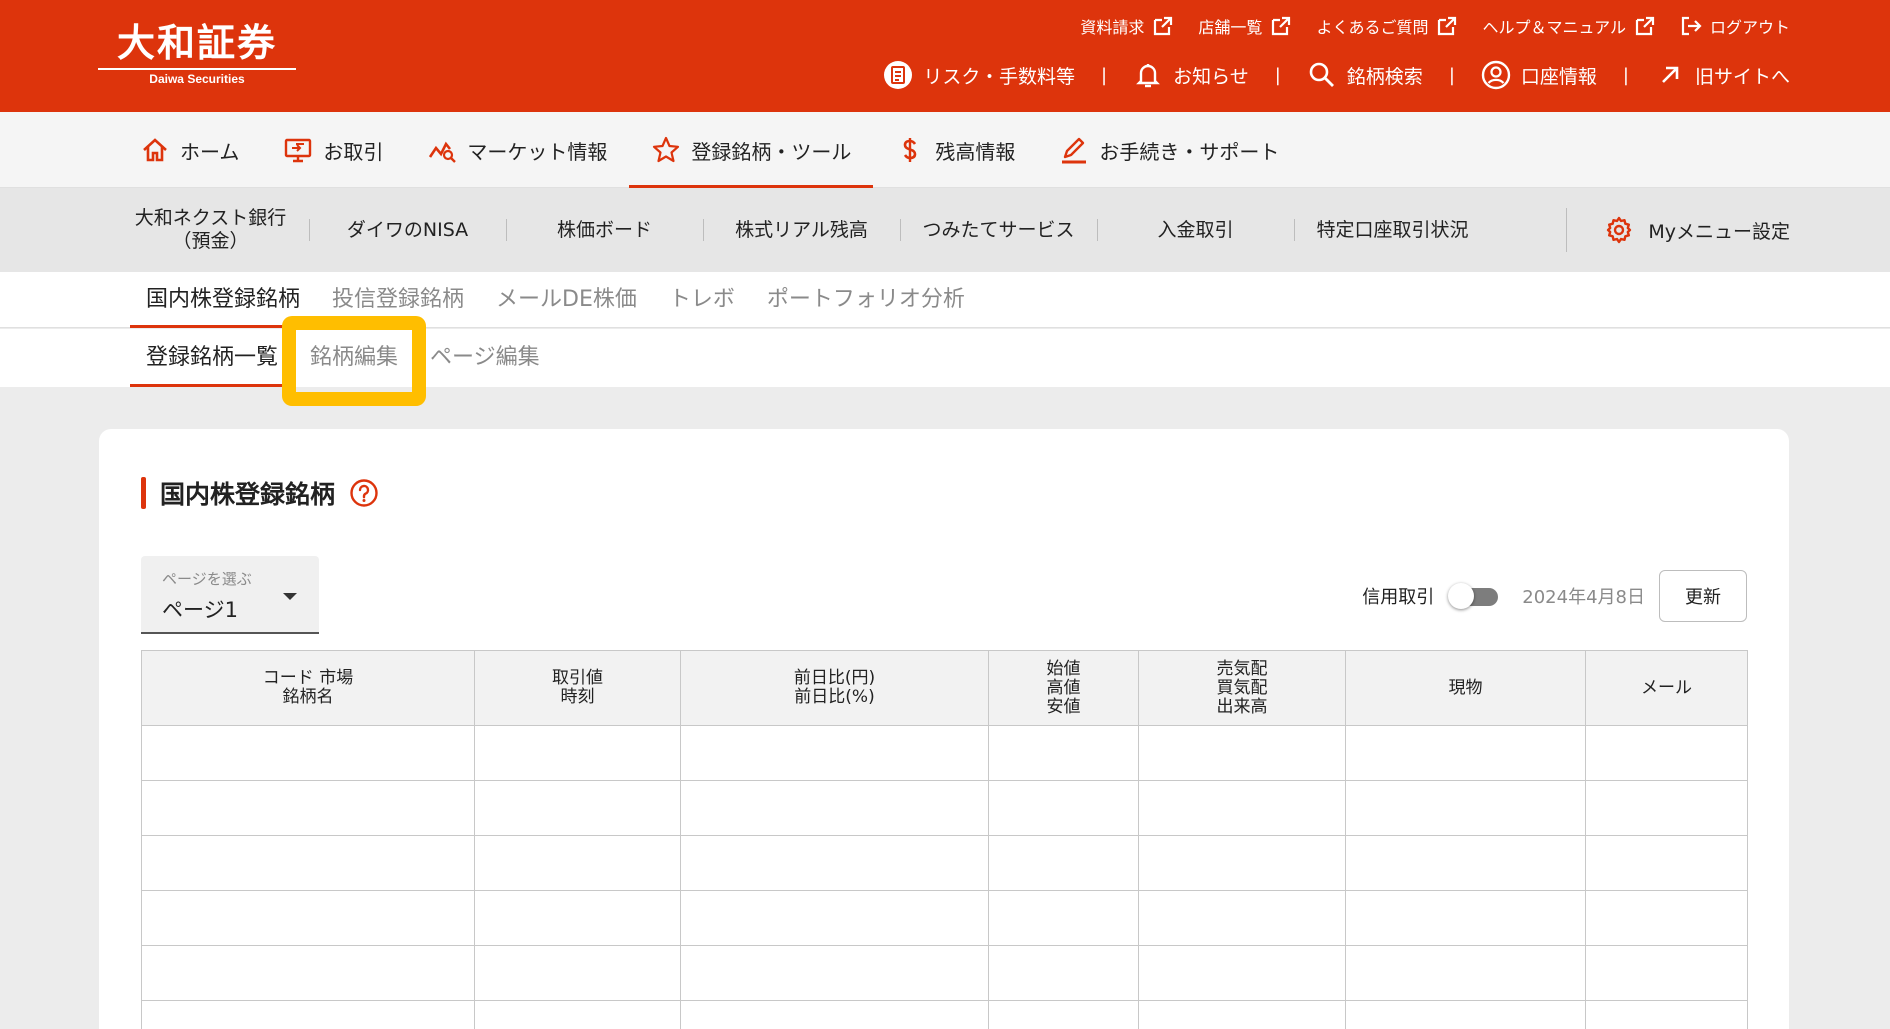  What do you see at coordinates (1670, 74) in the screenshot?
I see `arrow-up-right-icon` at bounding box center [1670, 74].